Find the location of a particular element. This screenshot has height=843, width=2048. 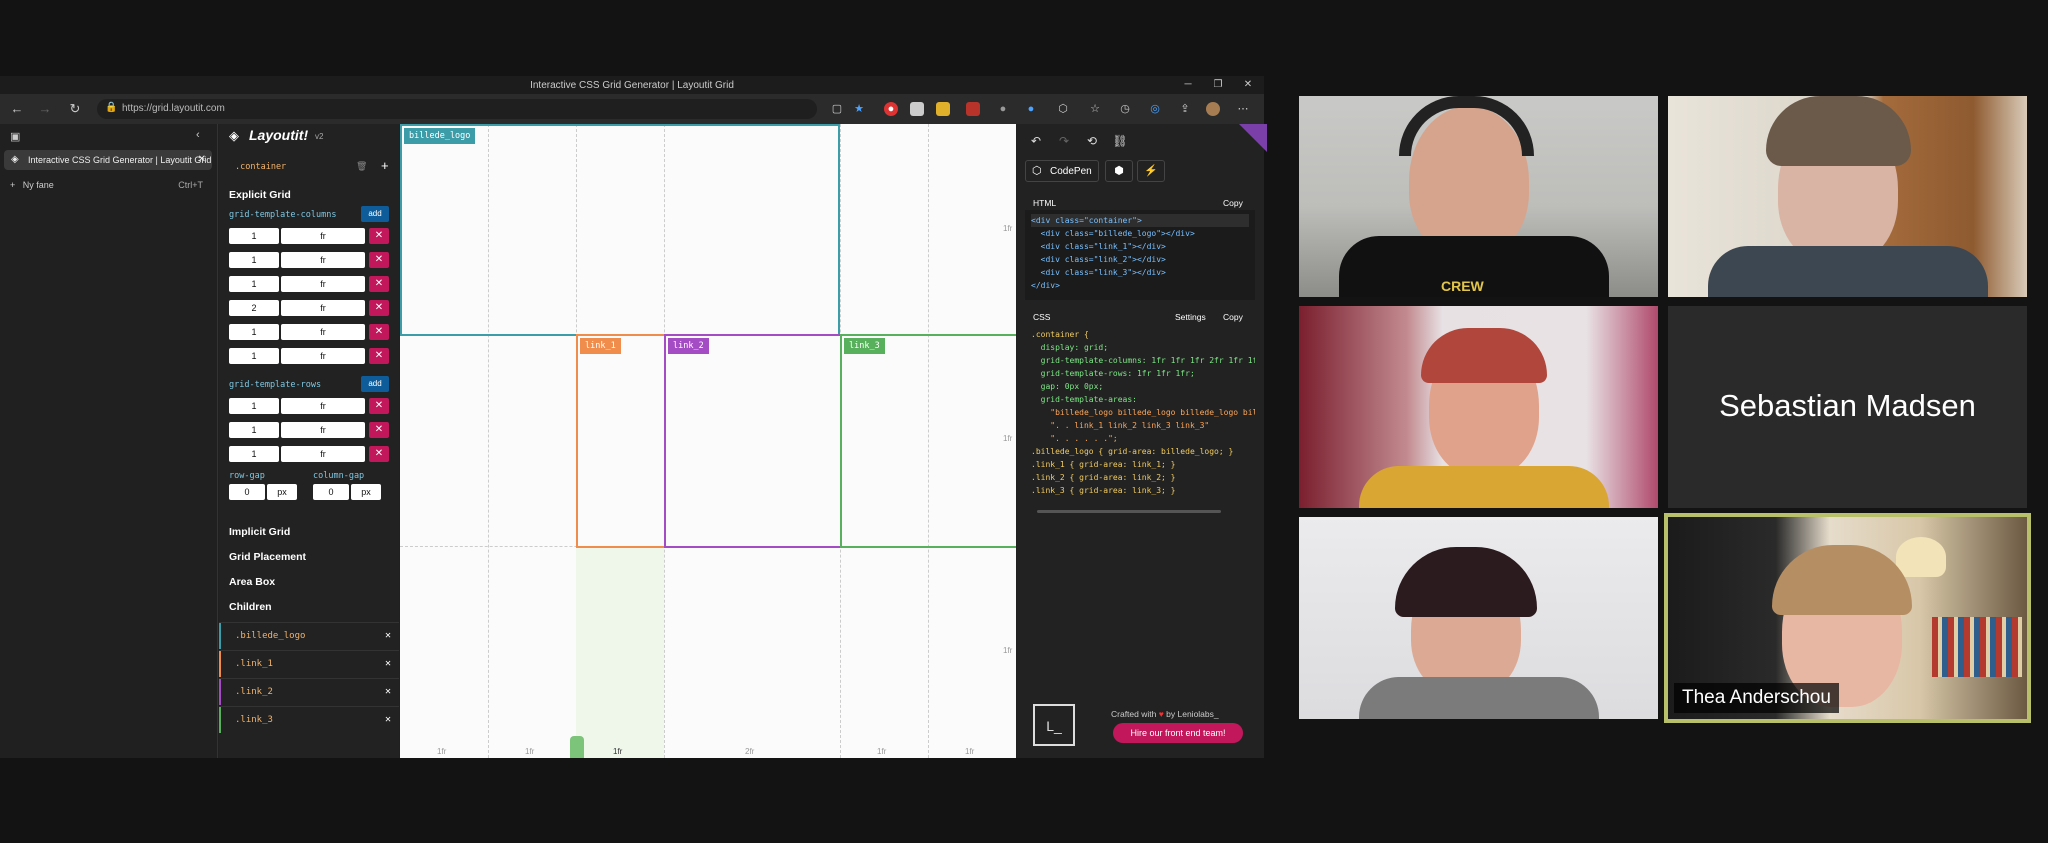

reader-icon: ▢ is located at coordinates (837, 109).